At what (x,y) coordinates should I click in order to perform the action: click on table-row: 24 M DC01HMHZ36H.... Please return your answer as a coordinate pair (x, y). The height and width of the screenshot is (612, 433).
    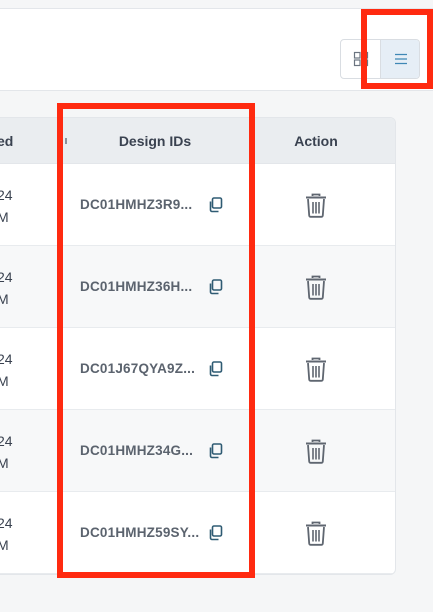
    Looking at the image, I should click on (197, 287).